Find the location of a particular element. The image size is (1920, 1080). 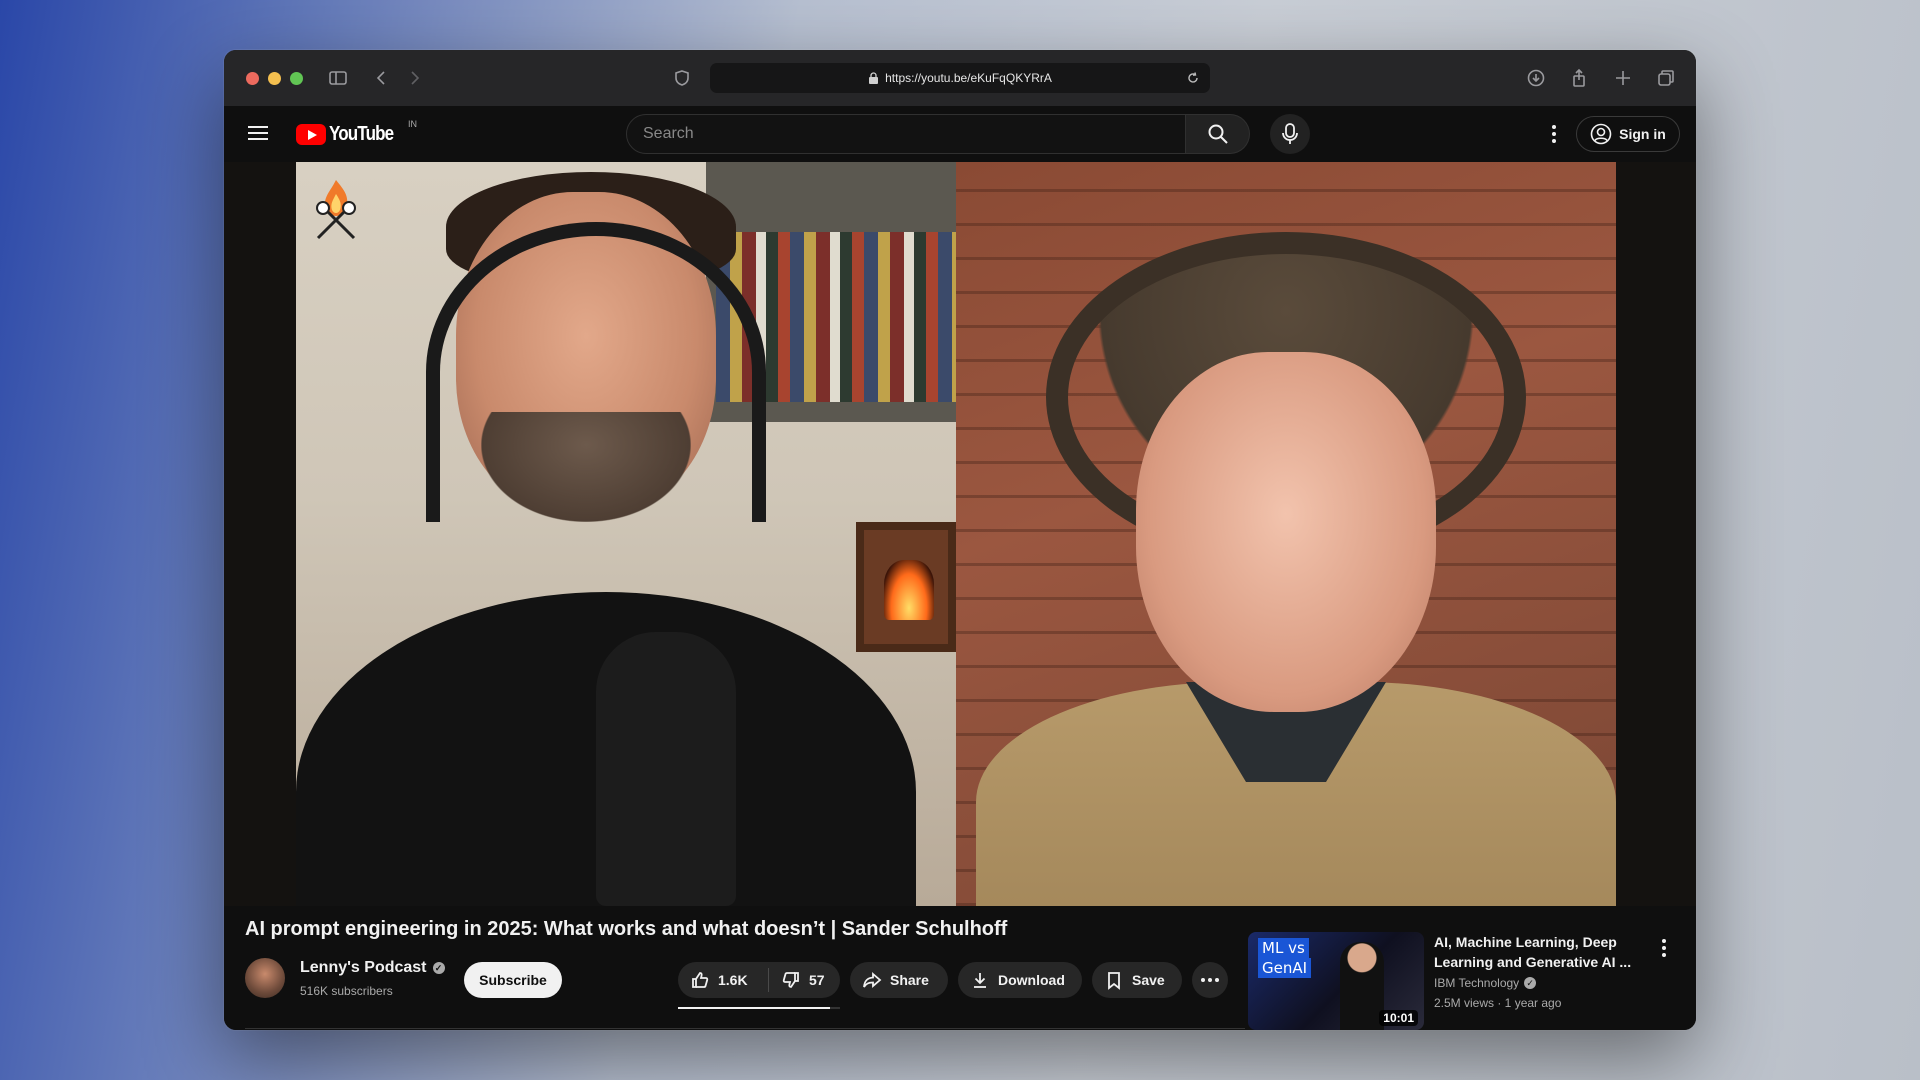

search-icon is located at coordinates (1218, 134).